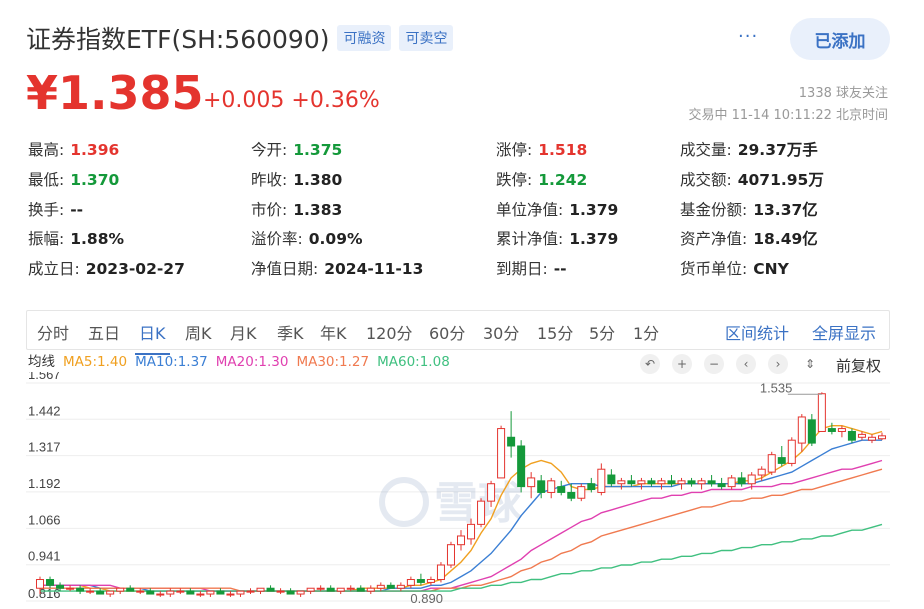 This screenshot has height=609, width=924. Describe the element at coordinates (269, 210) in the screenshot. I see `stat-label: 市价:` at that location.